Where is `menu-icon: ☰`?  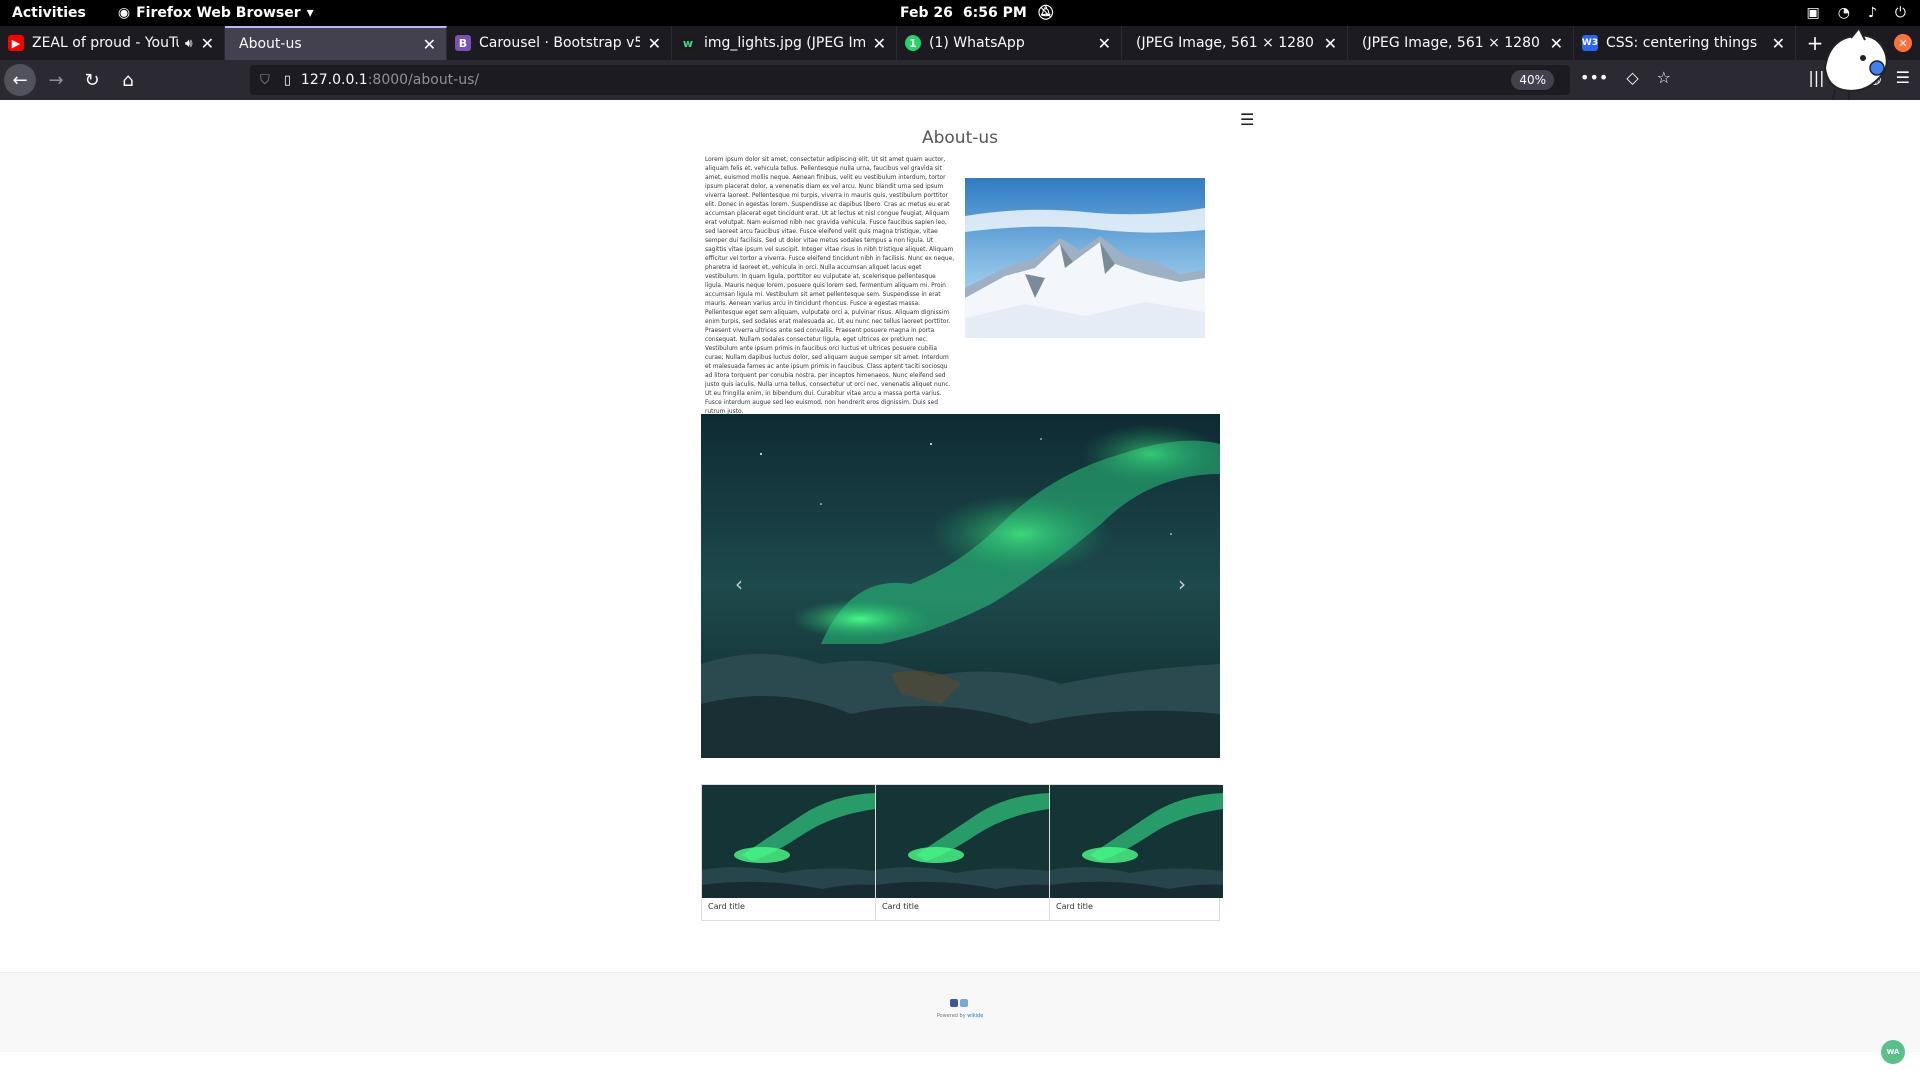 menu-icon: ☰ is located at coordinates (1903, 77).